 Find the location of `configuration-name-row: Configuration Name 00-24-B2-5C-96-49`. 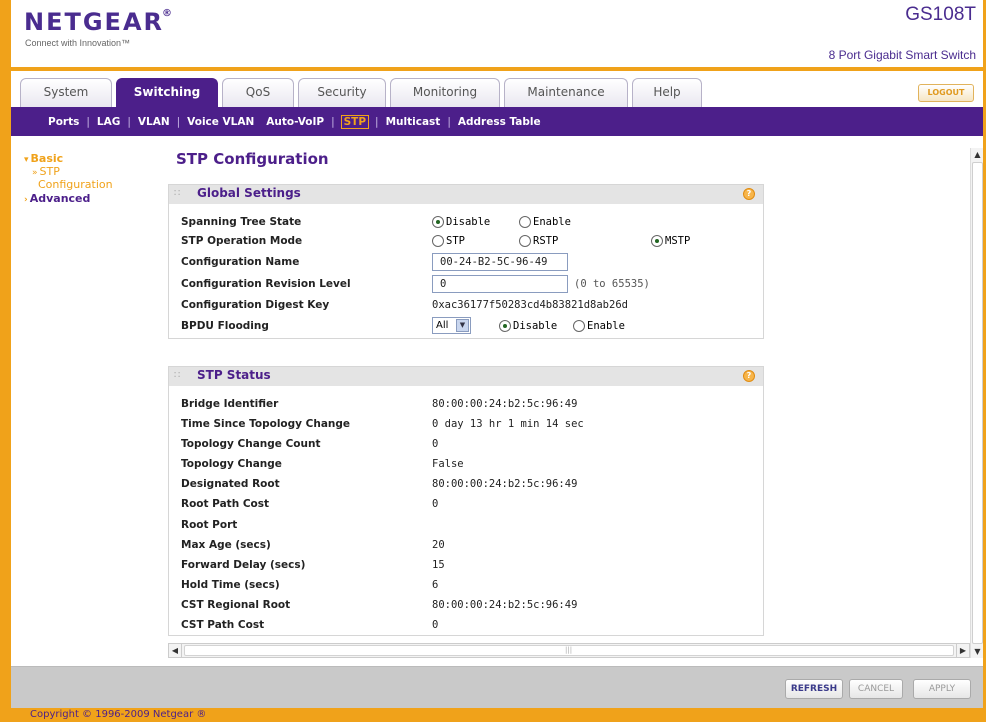

configuration-name-row: Configuration Name 00-24-B2-5C-96-49 is located at coordinates (471, 262).